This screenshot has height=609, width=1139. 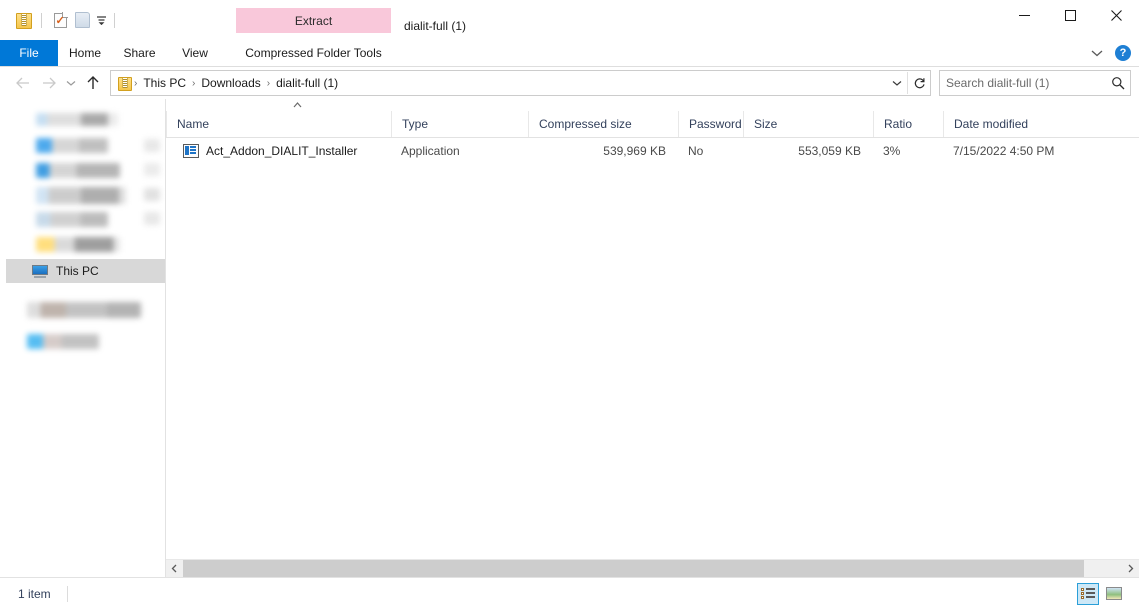 I want to click on tab-compressed-folder-tools-label: Compressed Folder Tools, so click(x=313, y=53).